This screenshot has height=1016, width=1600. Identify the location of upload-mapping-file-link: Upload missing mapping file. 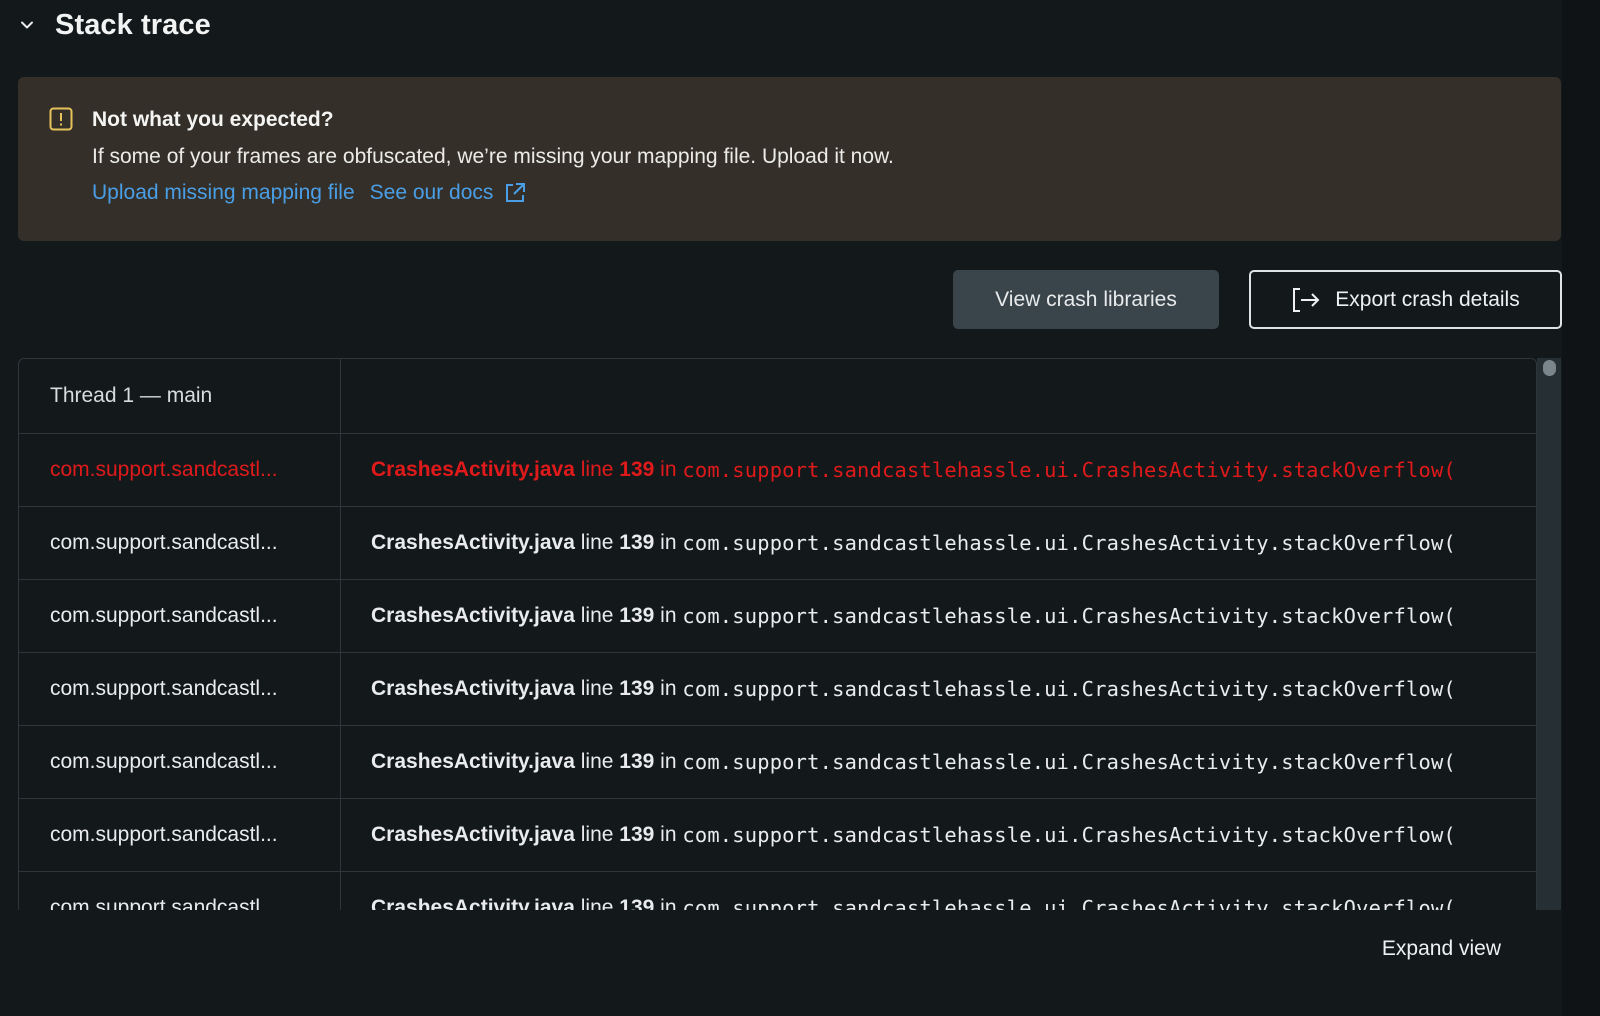
(223, 193).